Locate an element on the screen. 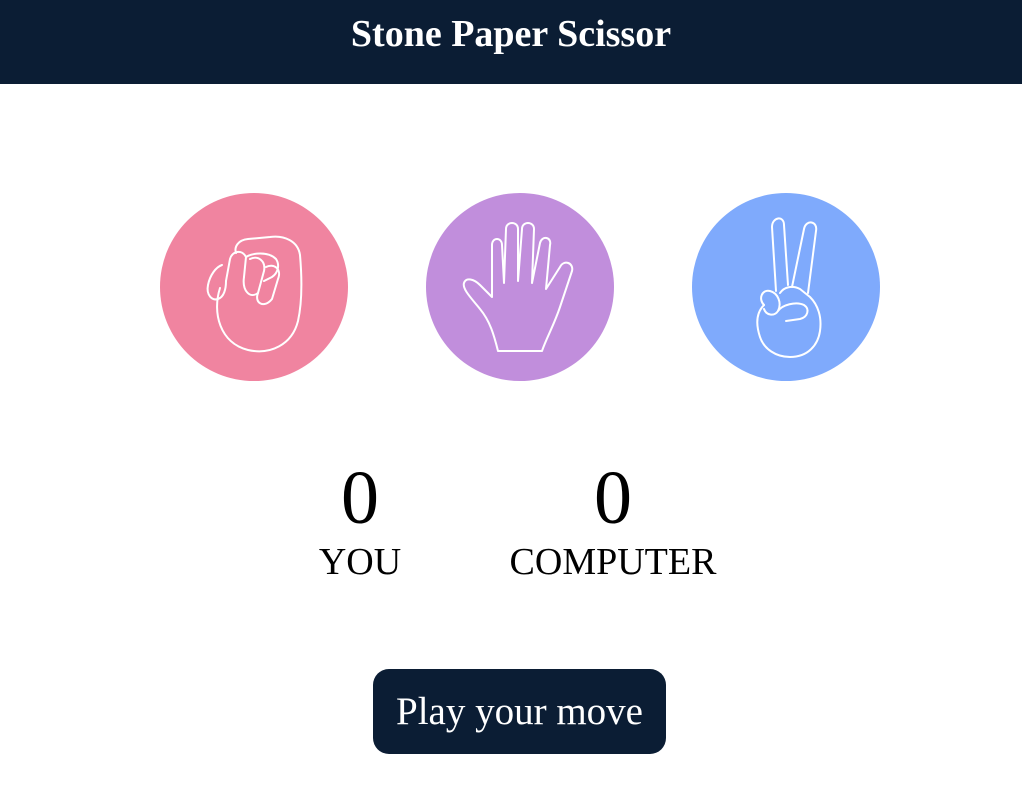  play-move-button: Play your move is located at coordinates (519, 711).